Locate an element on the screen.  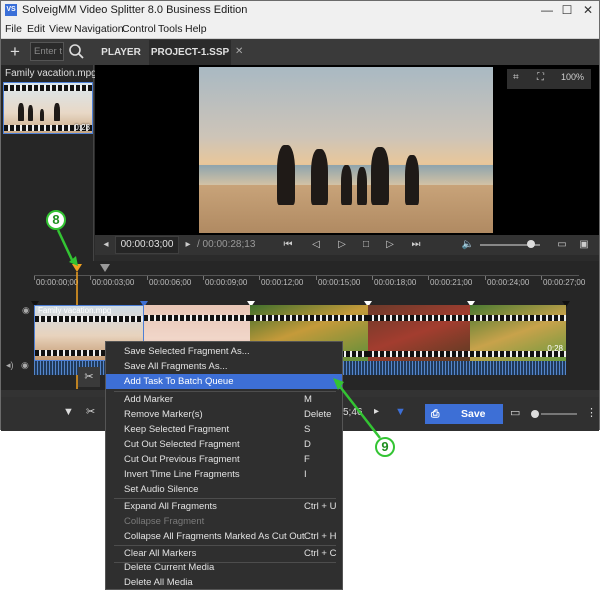
prev-frame-icon: ◂ is located at coordinates (106, 245).